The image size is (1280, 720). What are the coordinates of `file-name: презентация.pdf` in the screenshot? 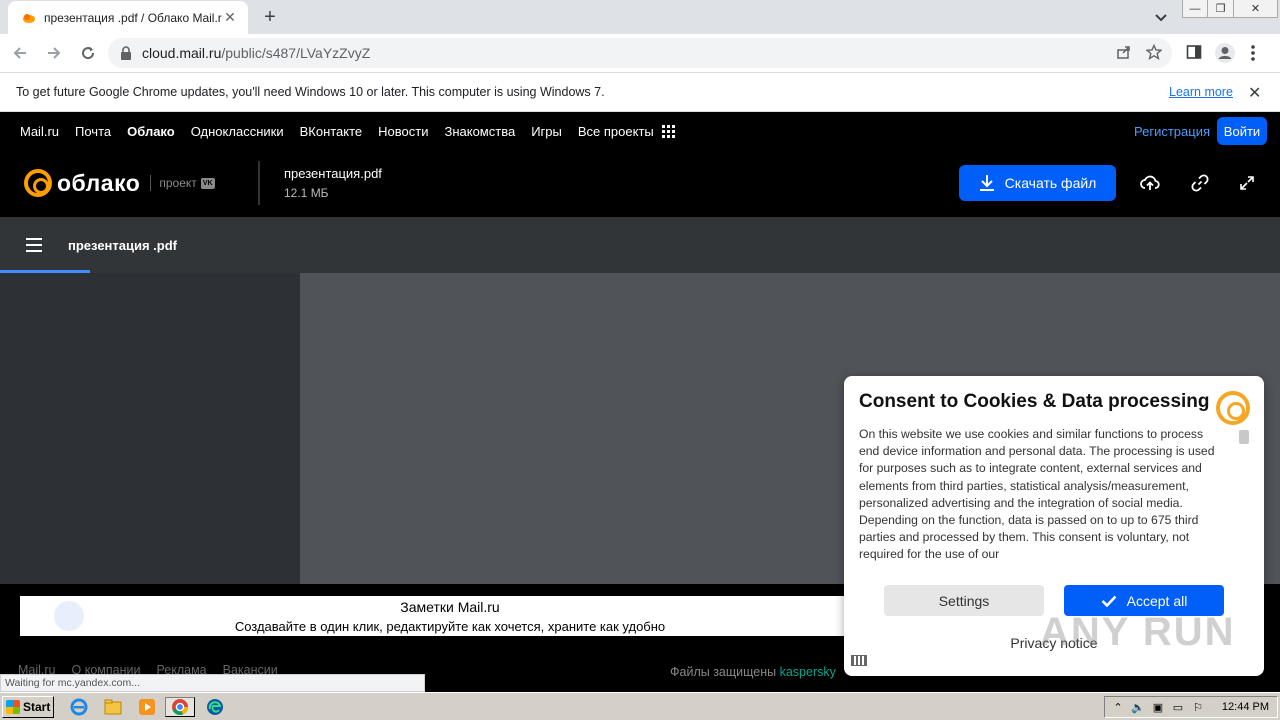 It's located at (333, 173).